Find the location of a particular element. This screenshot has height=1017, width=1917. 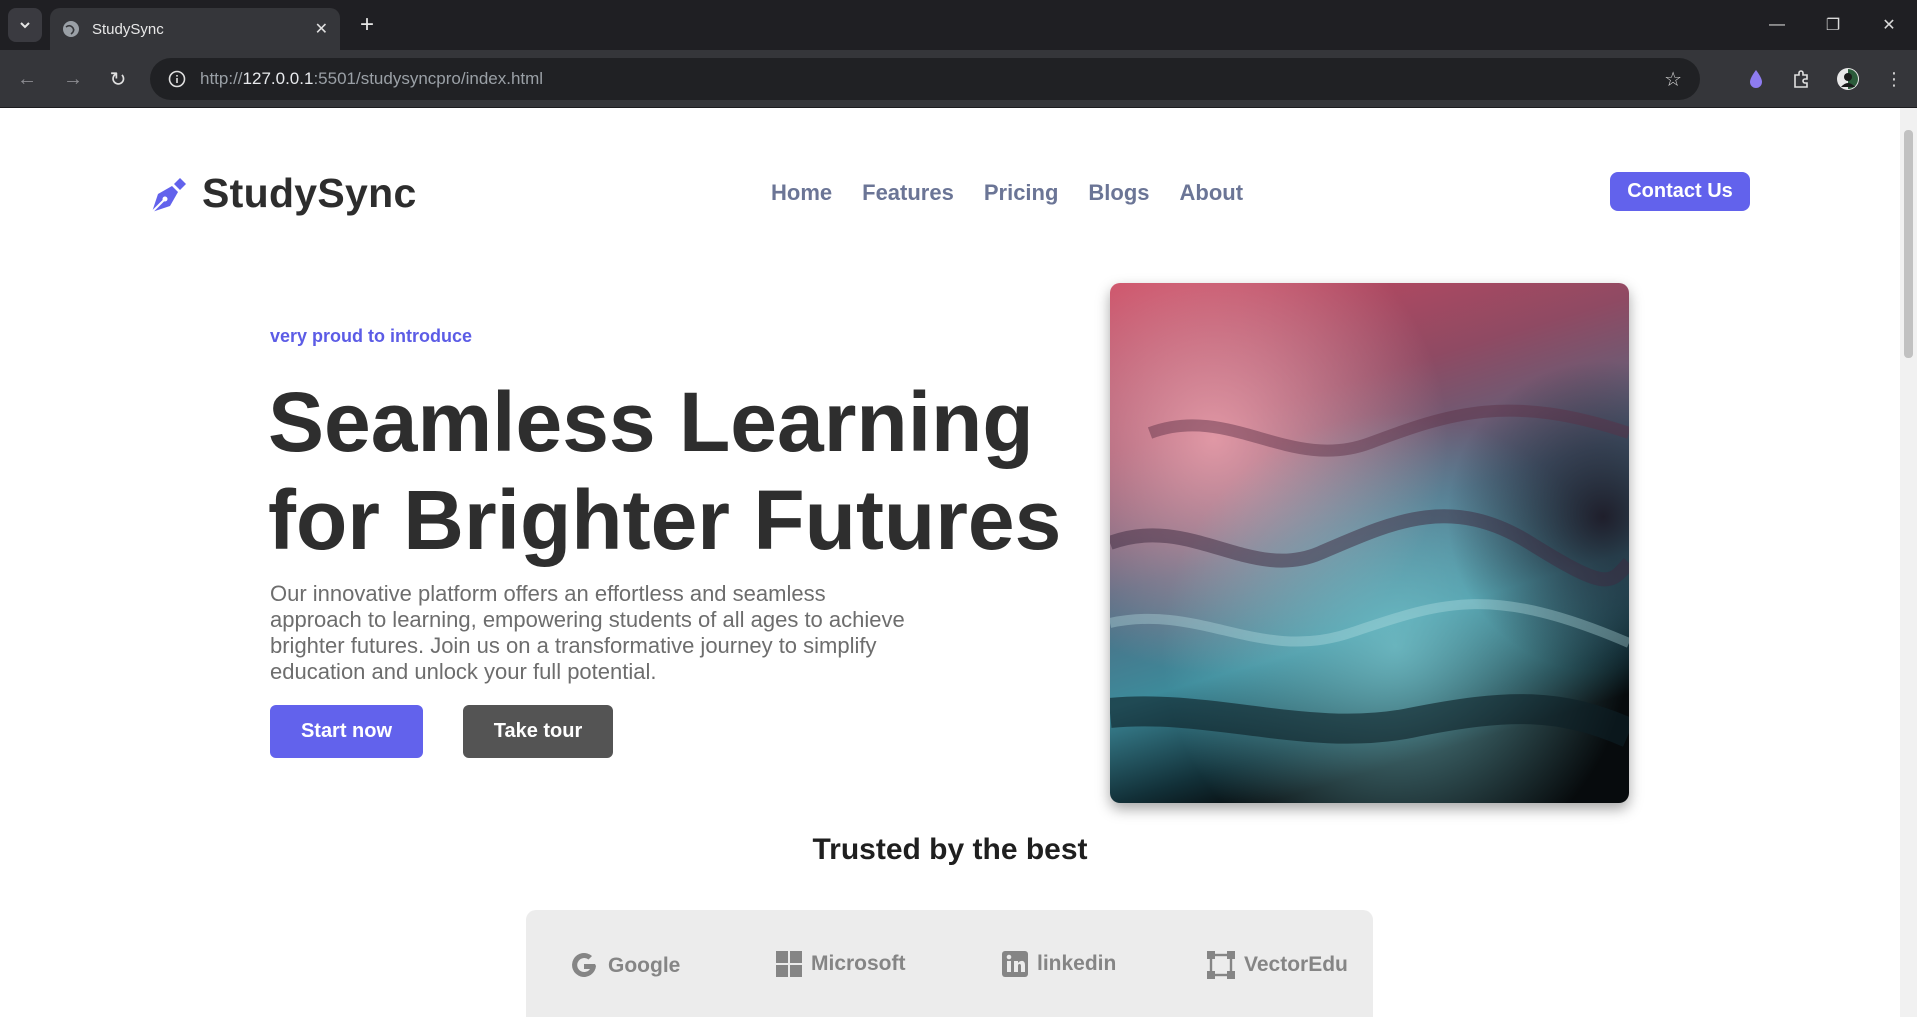

avatar is located at coordinates (1848, 79).